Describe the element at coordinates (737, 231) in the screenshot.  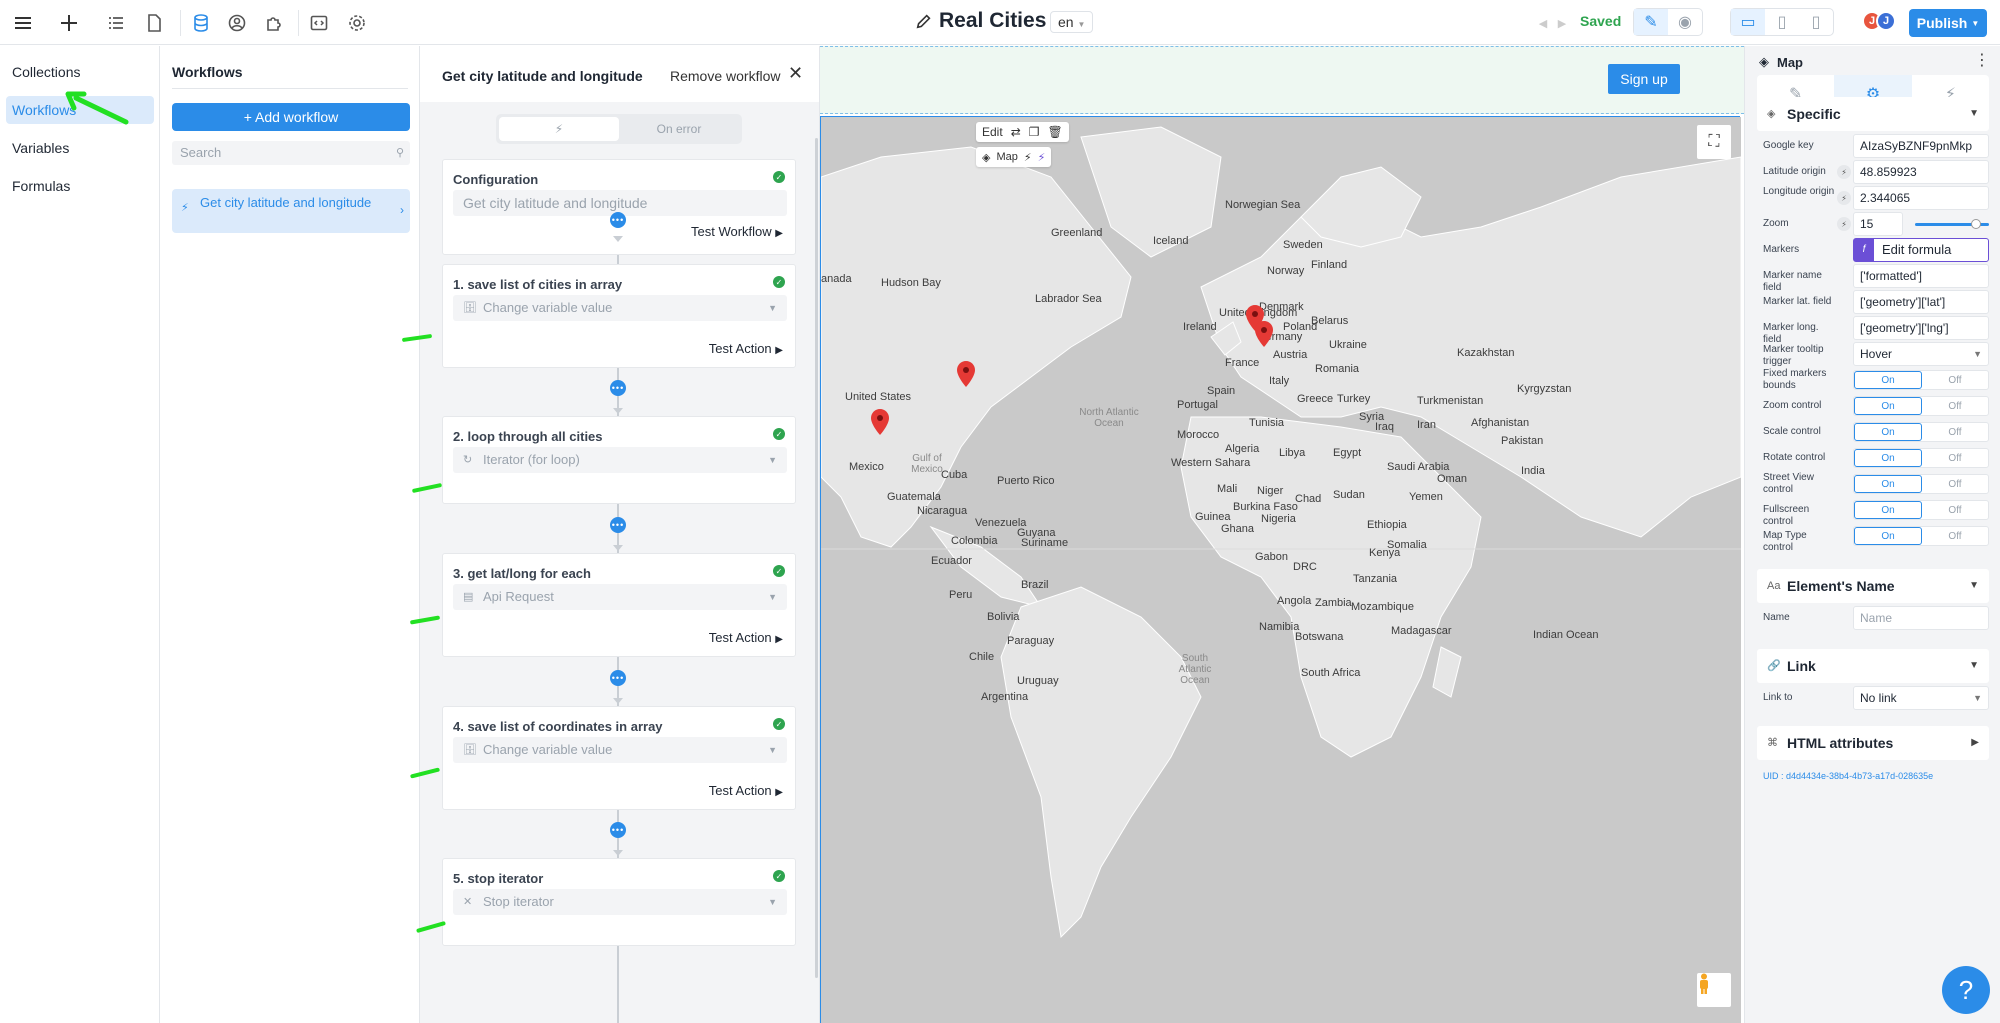
I see `test-workflow-button: Test Workflow ▶` at that location.